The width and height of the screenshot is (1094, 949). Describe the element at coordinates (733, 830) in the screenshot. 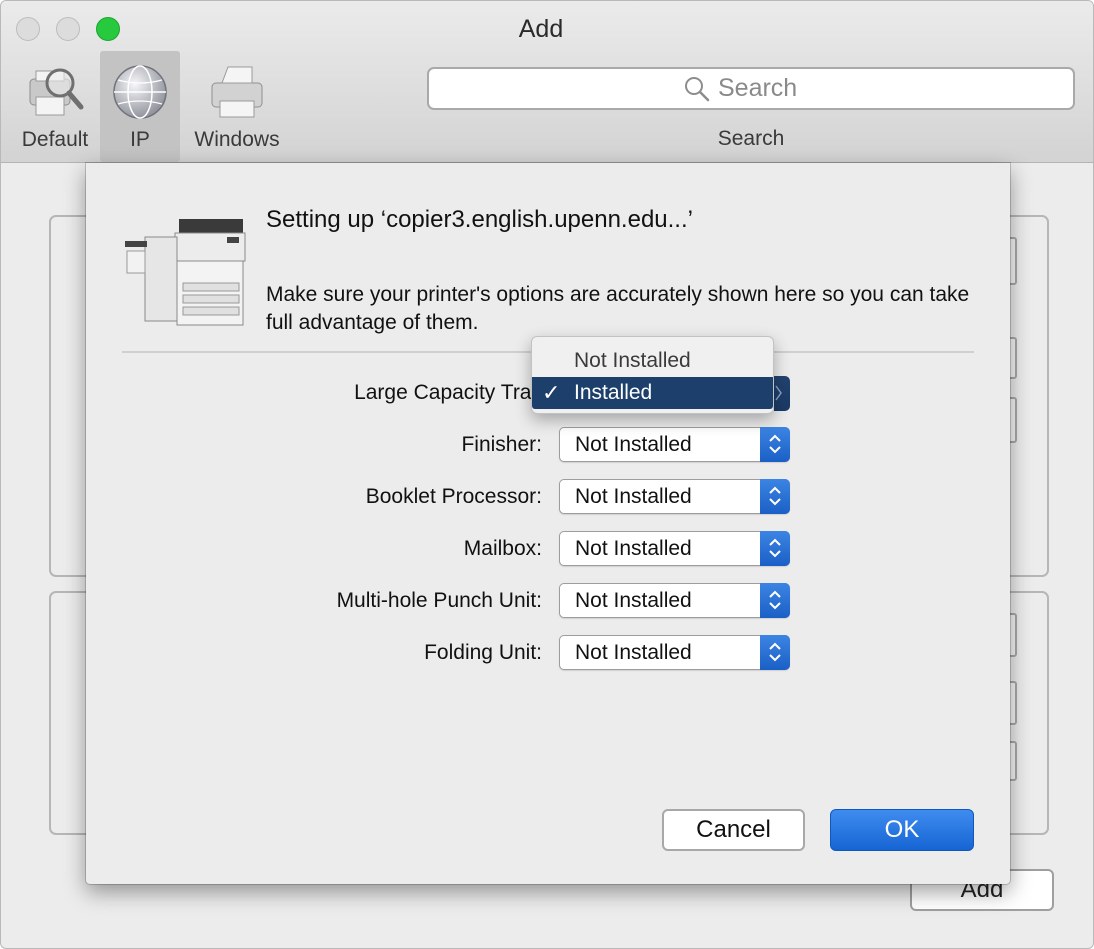

I see `cancel-button: Cancel` at that location.